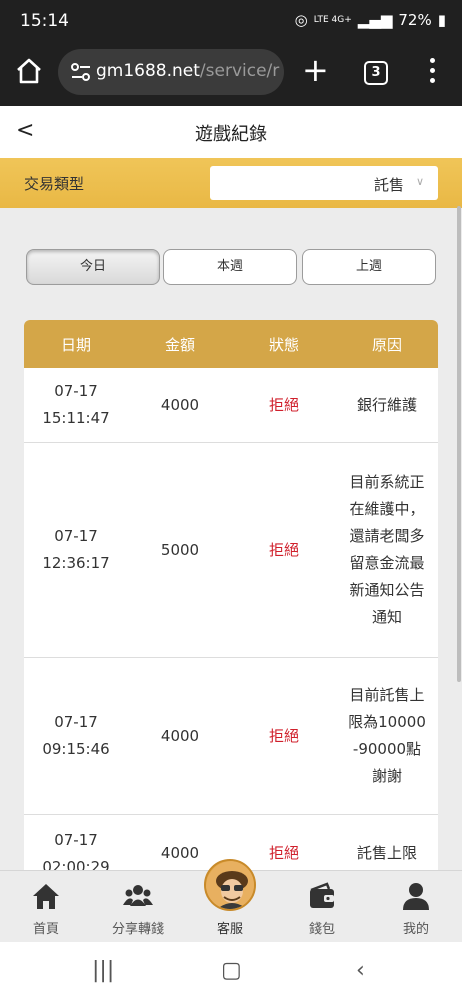  I want to click on page-title: 遊戲紀錄, so click(231, 134).